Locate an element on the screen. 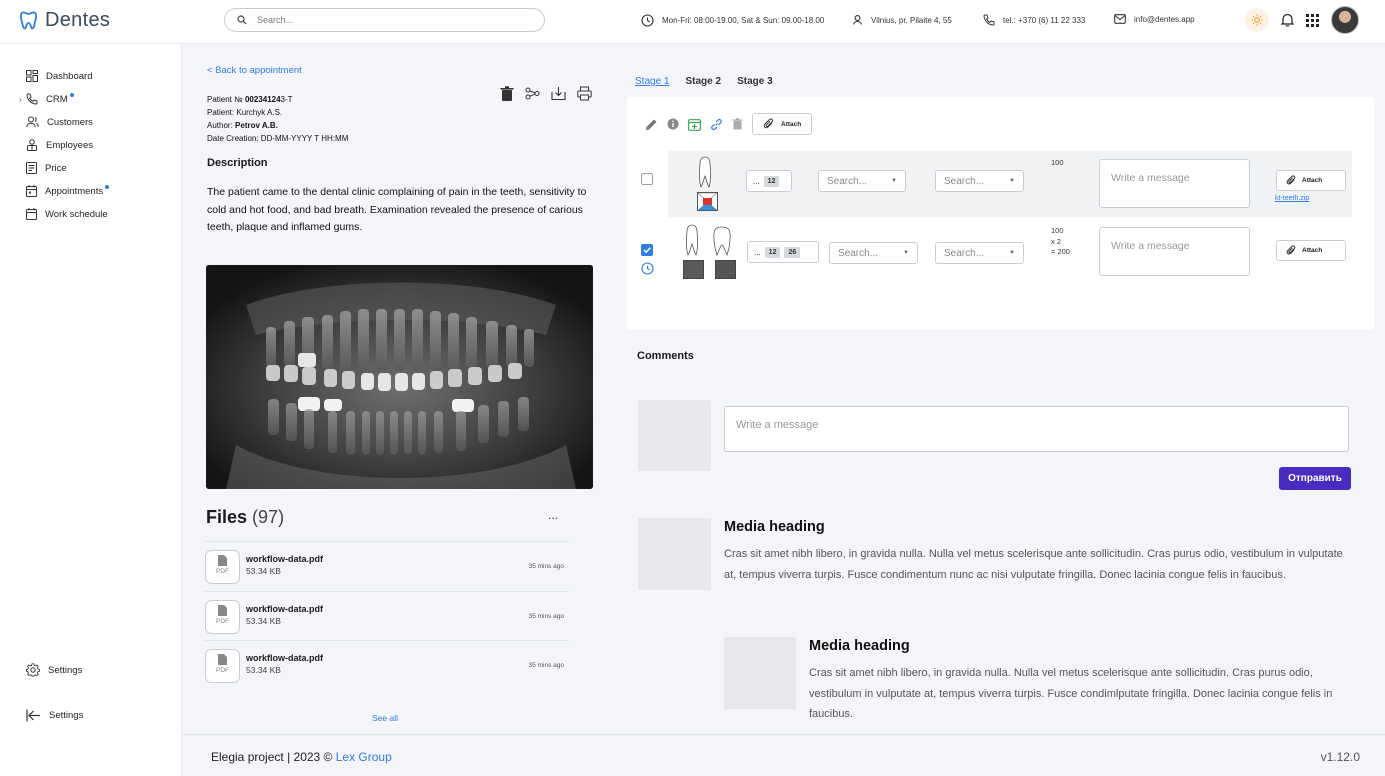 The image size is (1385, 776). back-to-appointment-link: < Back to appointment is located at coordinates (254, 70).